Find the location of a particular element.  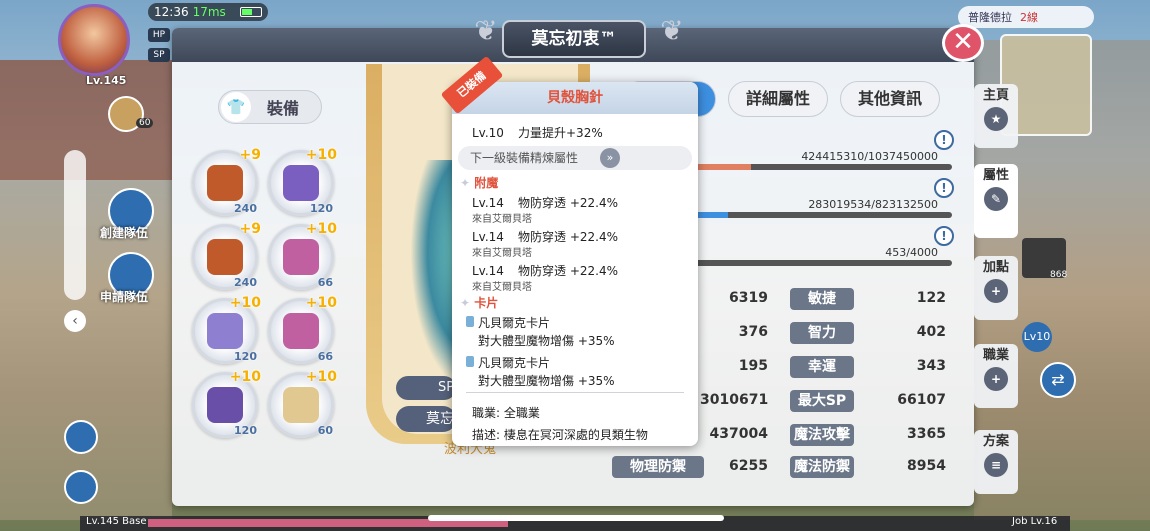

stat-value: 195 is located at coordinates (753, 366).